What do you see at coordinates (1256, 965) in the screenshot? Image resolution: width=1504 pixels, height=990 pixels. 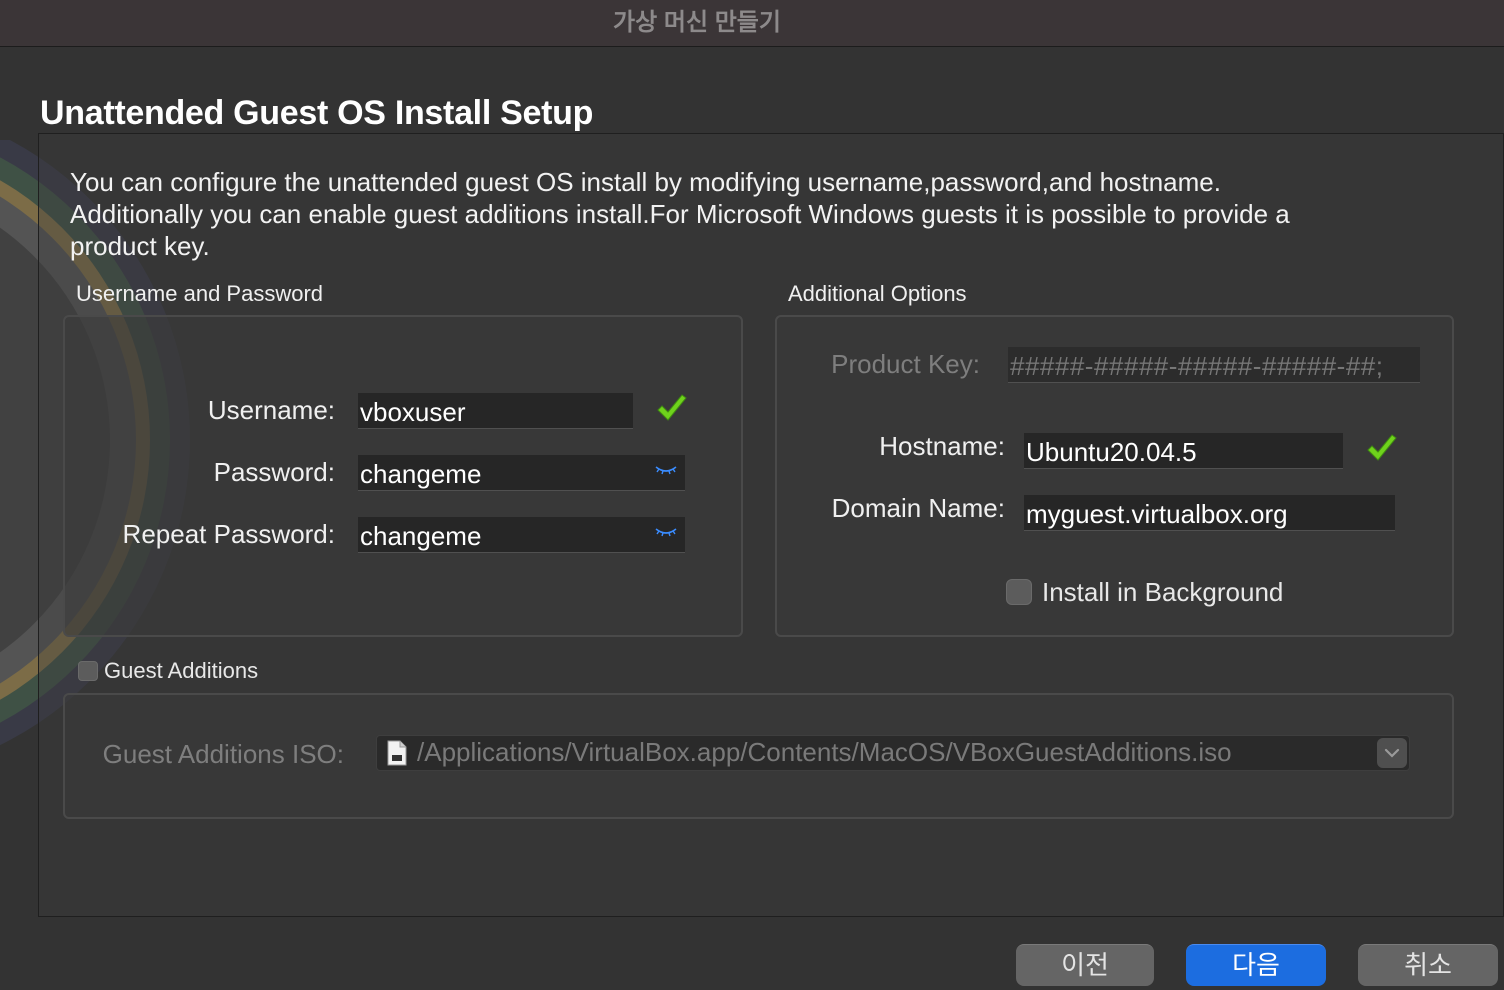 I see `next-button: 다음` at bounding box center [1256, 965].